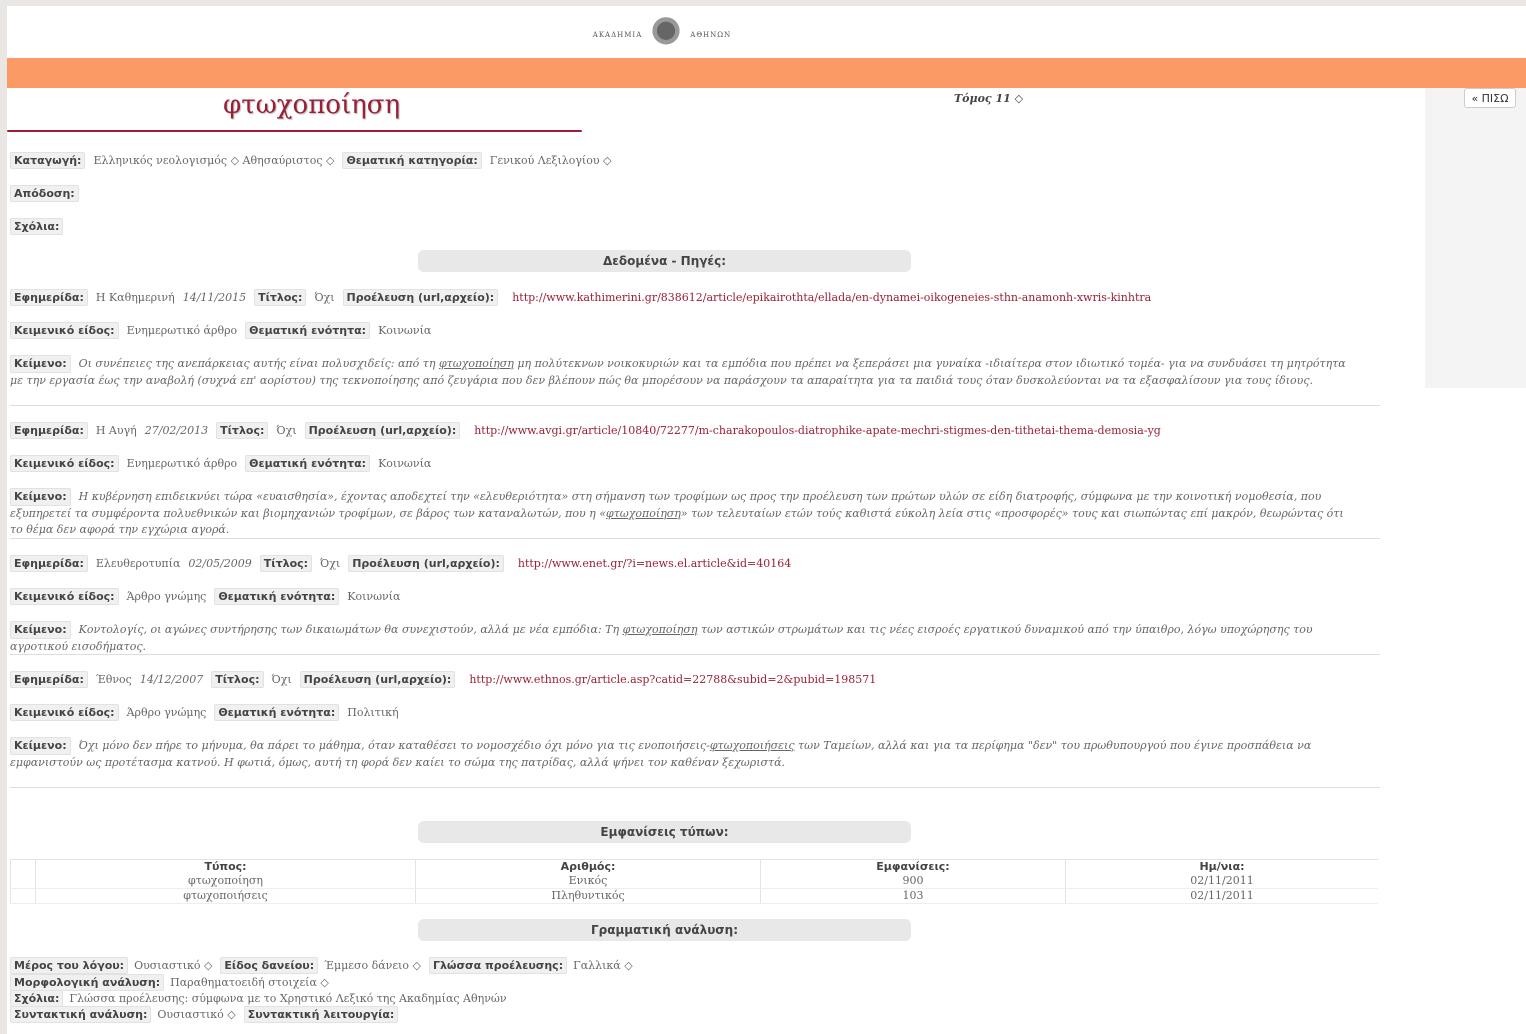  What do you see at coordinates (81, 1014) in the screenshot?
I see `syntax-label: Συντακτική ανάλυση:` at bounding box center [81, 1014].